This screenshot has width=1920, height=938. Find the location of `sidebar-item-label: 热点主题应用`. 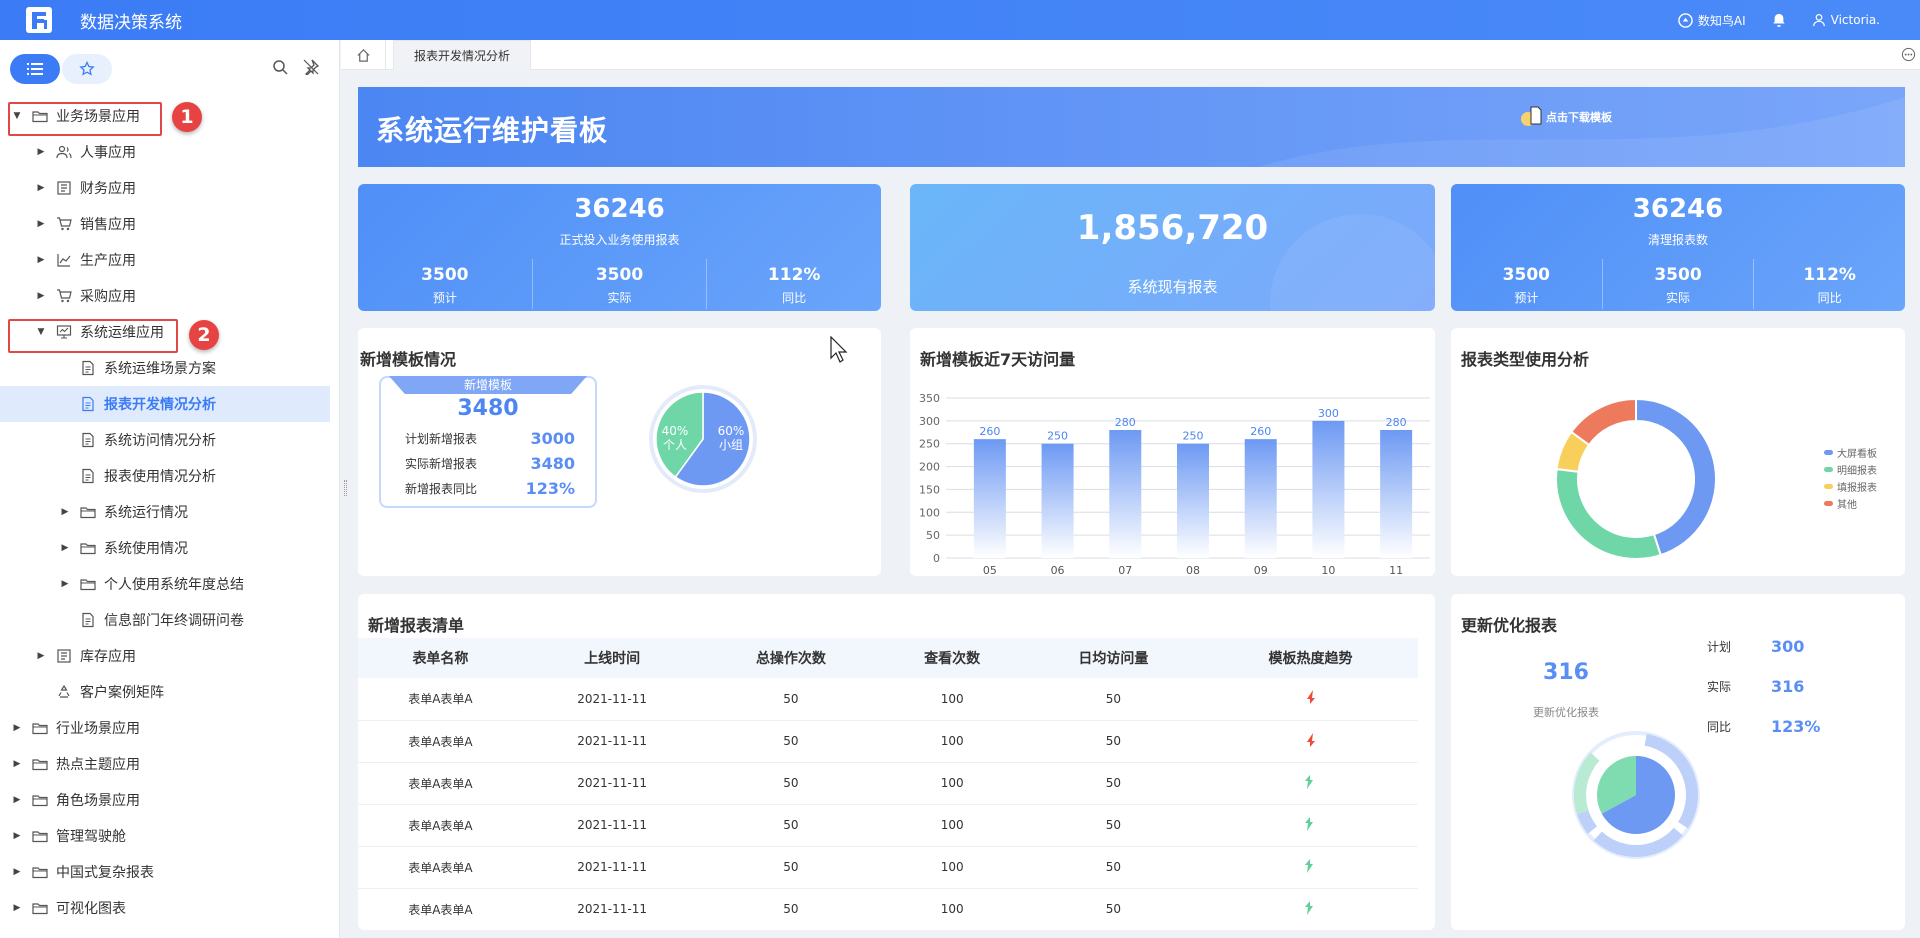

sidebar-item-label: 热点主题应用 is located at coordinates (98, 765).